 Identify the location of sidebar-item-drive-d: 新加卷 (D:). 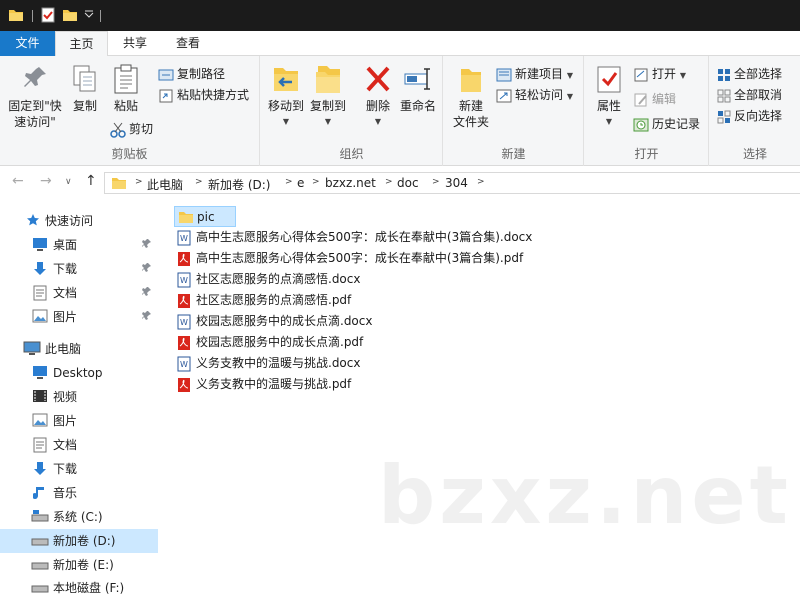
(79, 541).